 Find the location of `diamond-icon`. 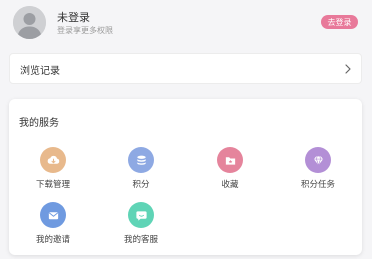

diamond-icon is located at coordinates (318, 160).